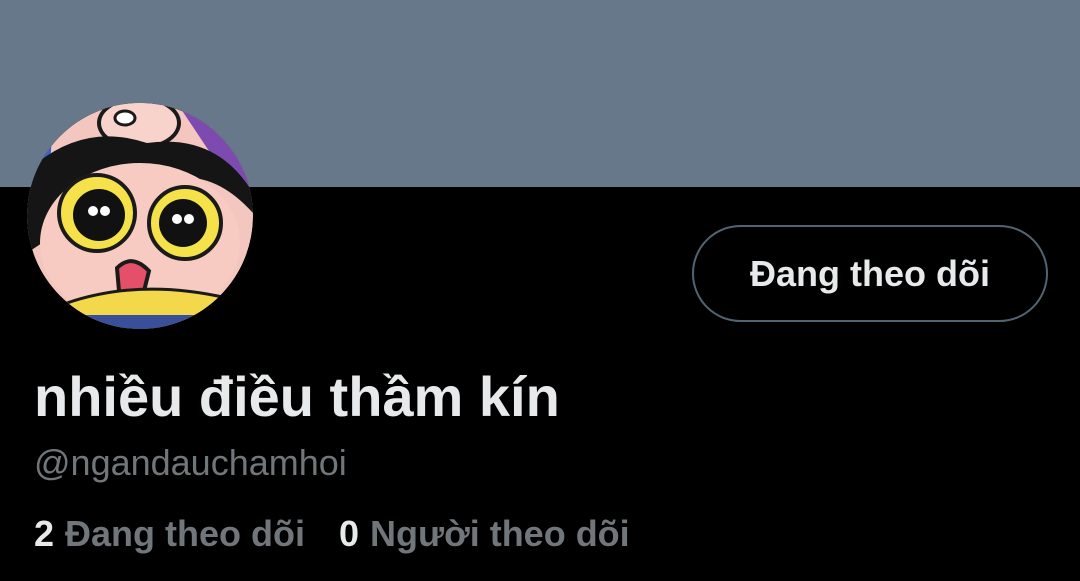 Image resolution: width=1080 pixels, height=581 pixels. Describe the element at coordinates (332, 534) in the screenshot. I see `profile-stats: 2 Đang theo dõi 0 Người theo dõi` at that location.